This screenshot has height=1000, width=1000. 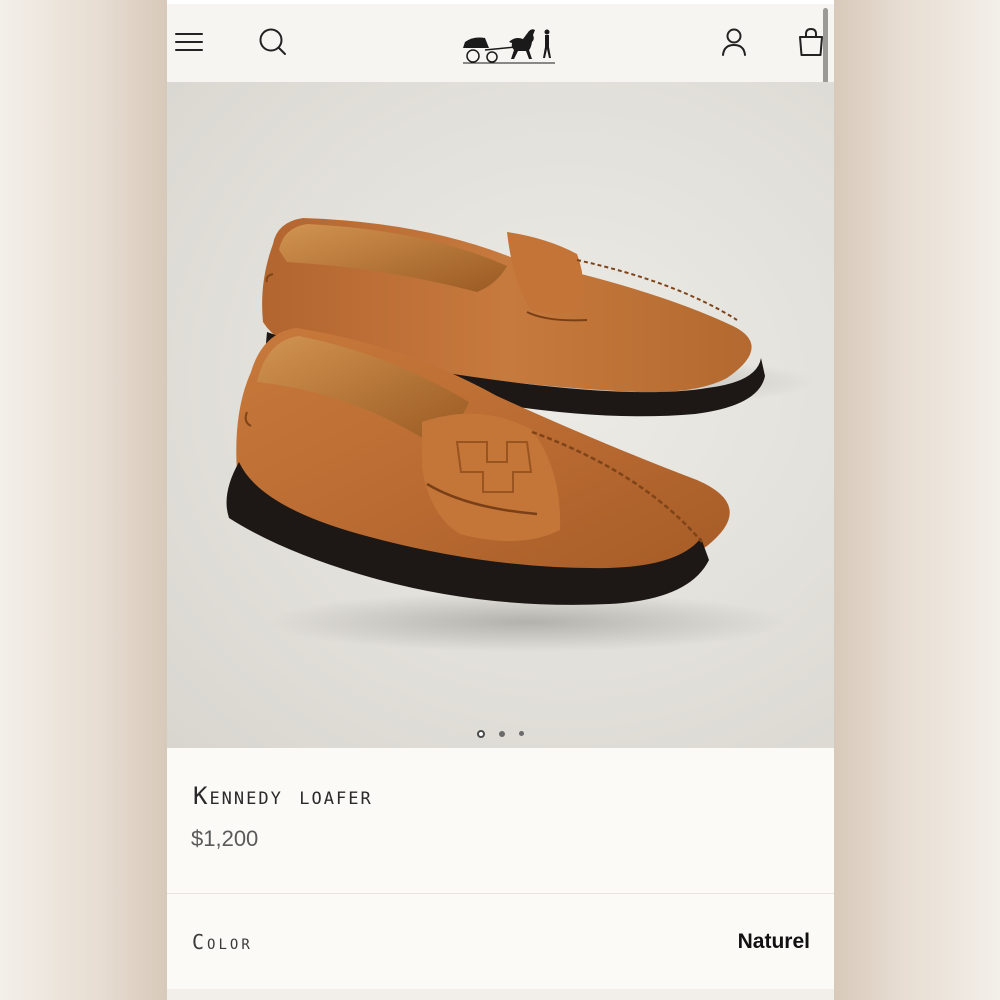 I want to click on color-value: Naturel, so click(x=773, y=941).